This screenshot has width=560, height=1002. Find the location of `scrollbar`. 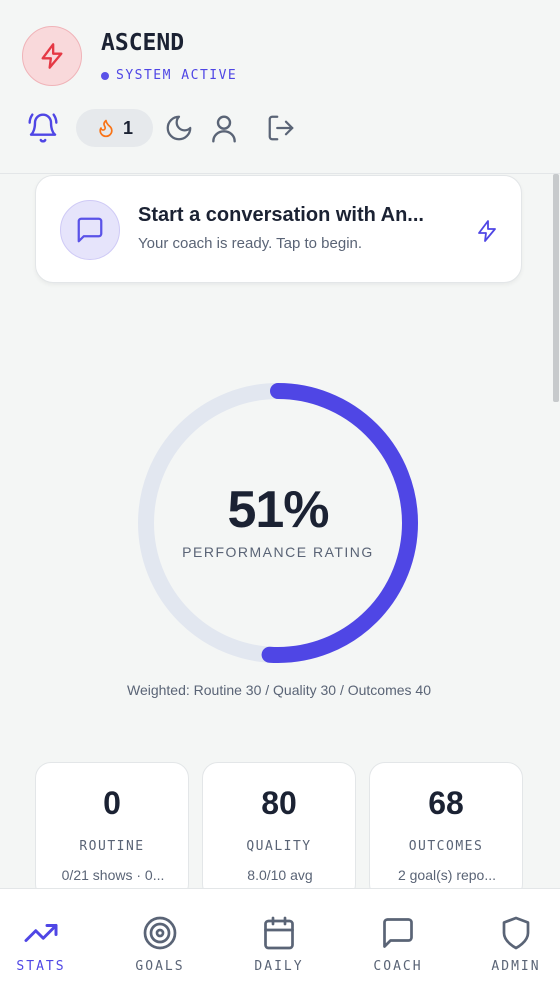

scrollbar is located at coordinates (556, 288).